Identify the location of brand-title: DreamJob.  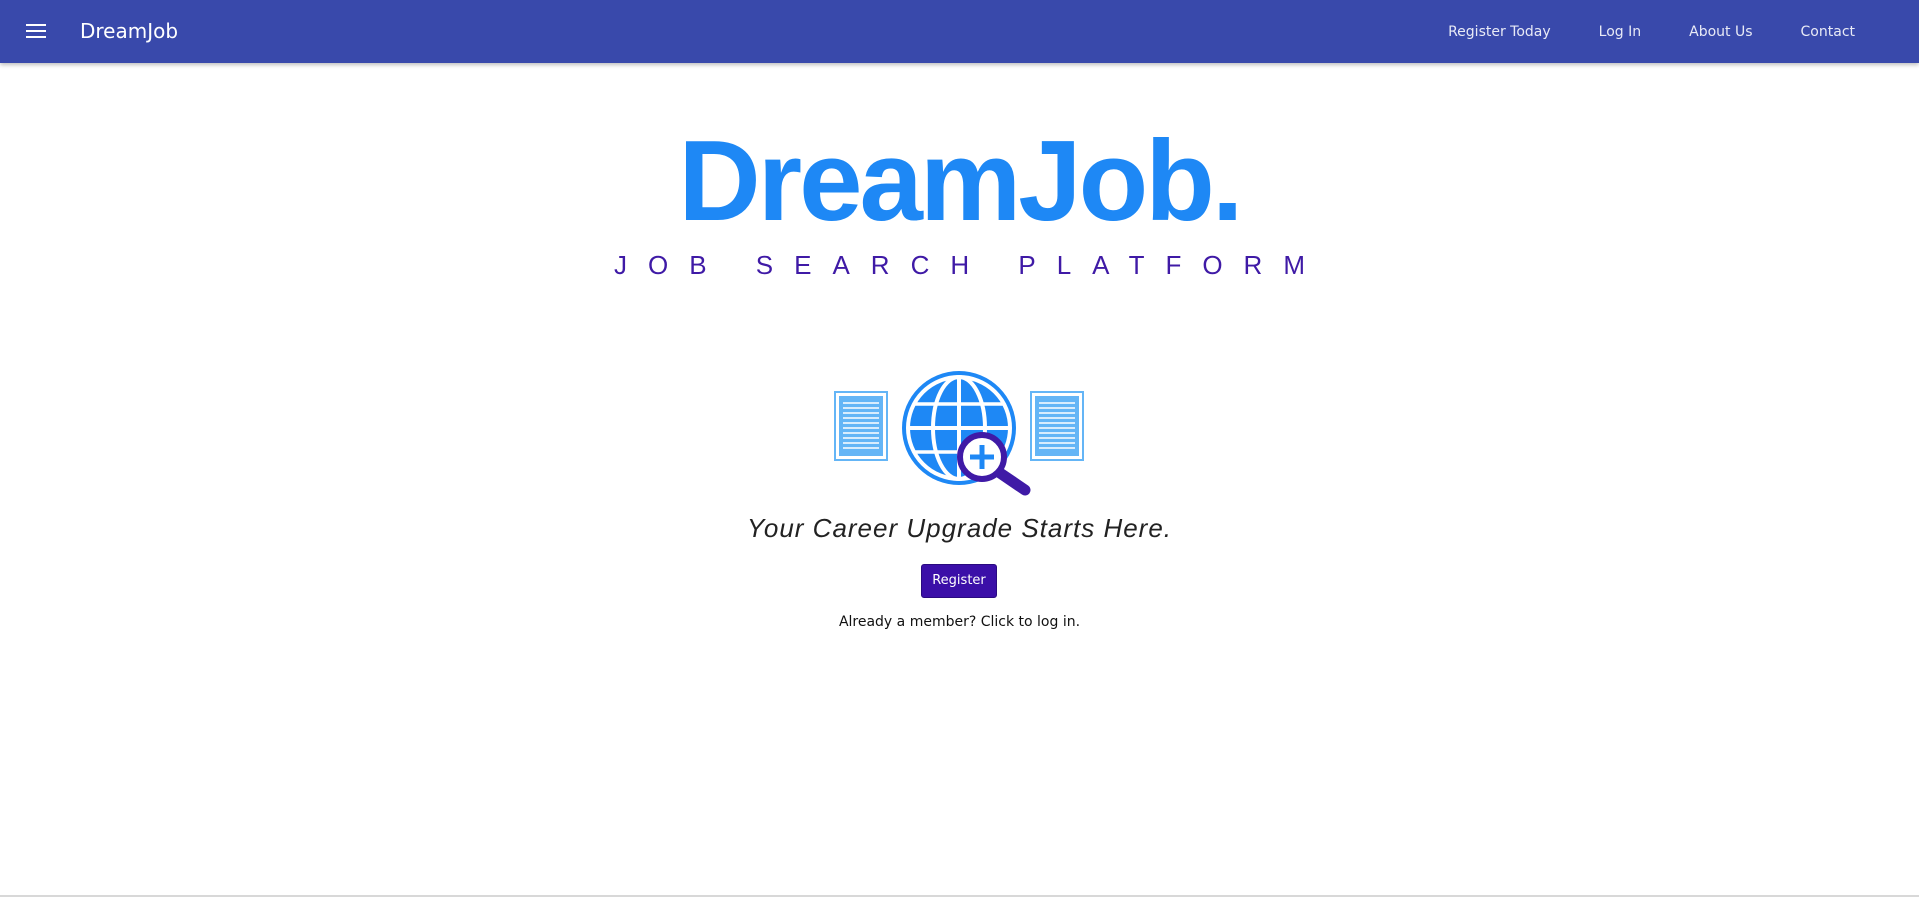
(129, 31).